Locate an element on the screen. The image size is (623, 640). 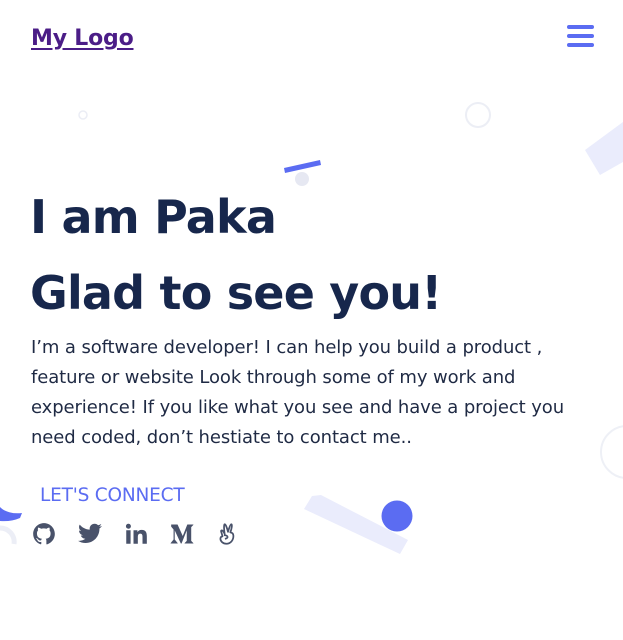
lets-connect-link: LET'S CONNECT is located at coordinates (112, 495).